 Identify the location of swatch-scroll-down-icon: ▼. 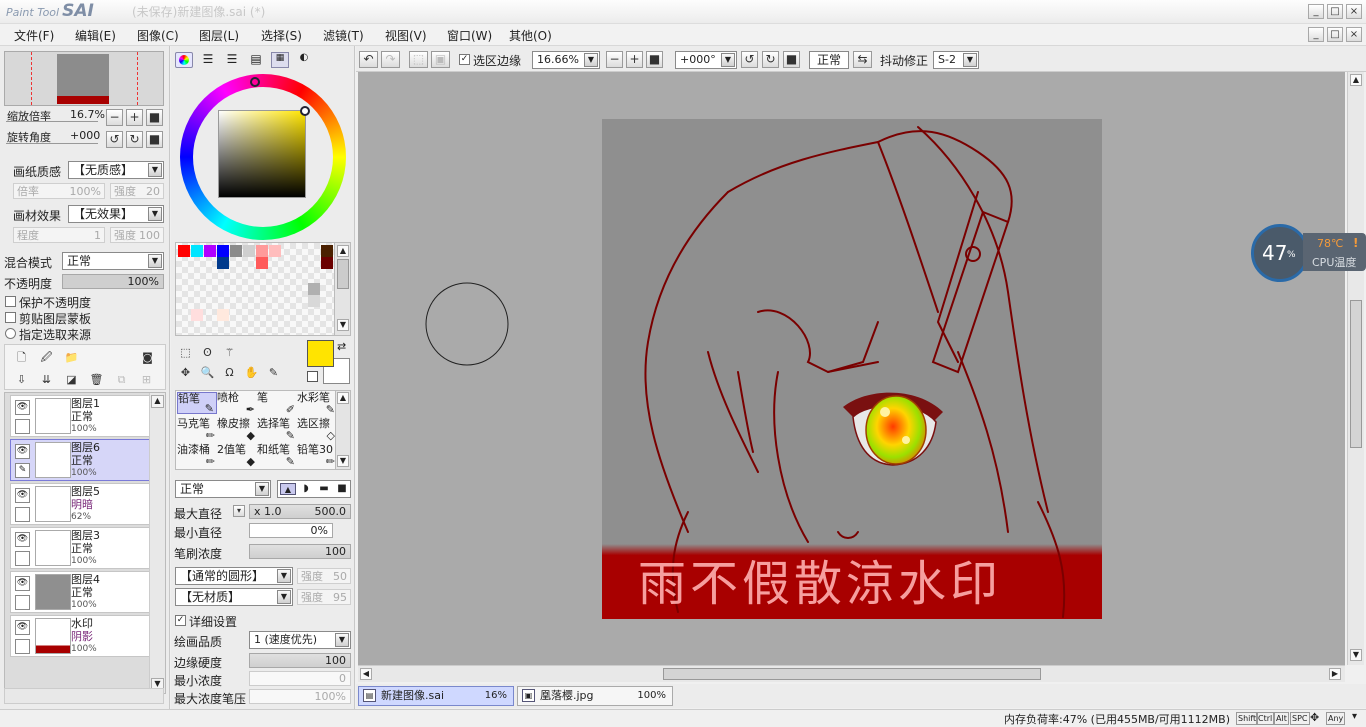
(343, 325).